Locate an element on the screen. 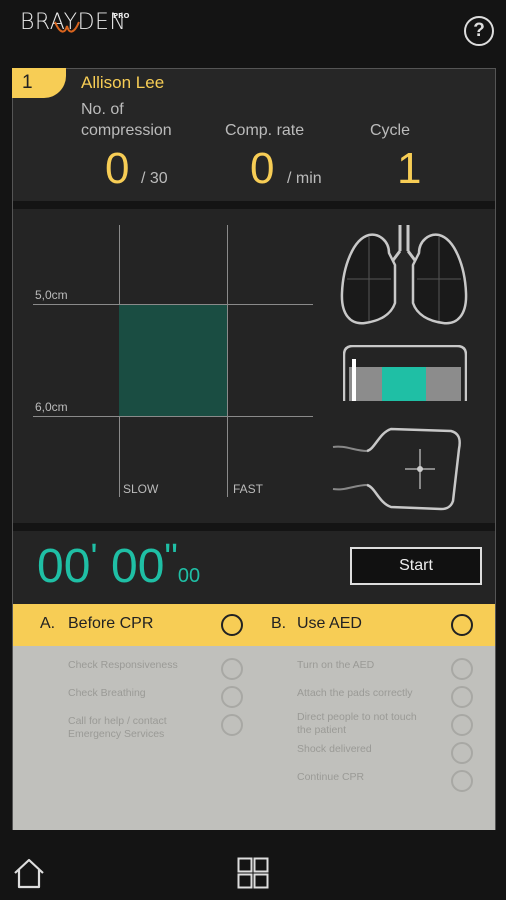 This screenshot has width=506, height=900. aed-turn-on-checkbox is located at coordinates (462, 669).